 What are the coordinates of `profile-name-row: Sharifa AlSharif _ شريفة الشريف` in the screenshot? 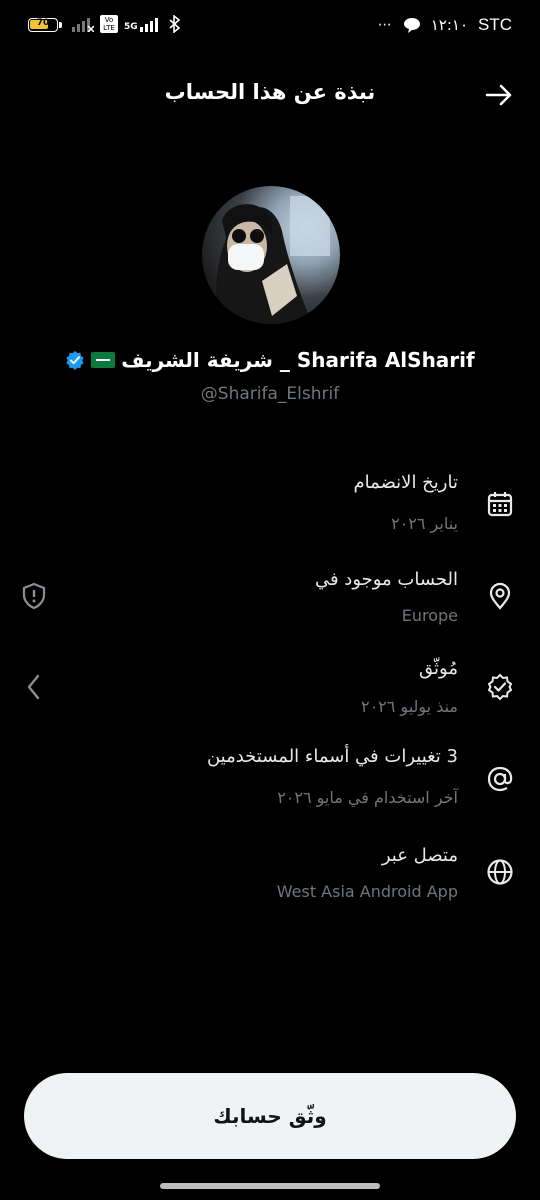 It's located at (270, 360).